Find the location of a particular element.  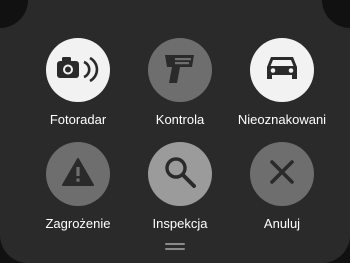

inspekcja-label: Inspekcja is located at coordinates (180, 223).